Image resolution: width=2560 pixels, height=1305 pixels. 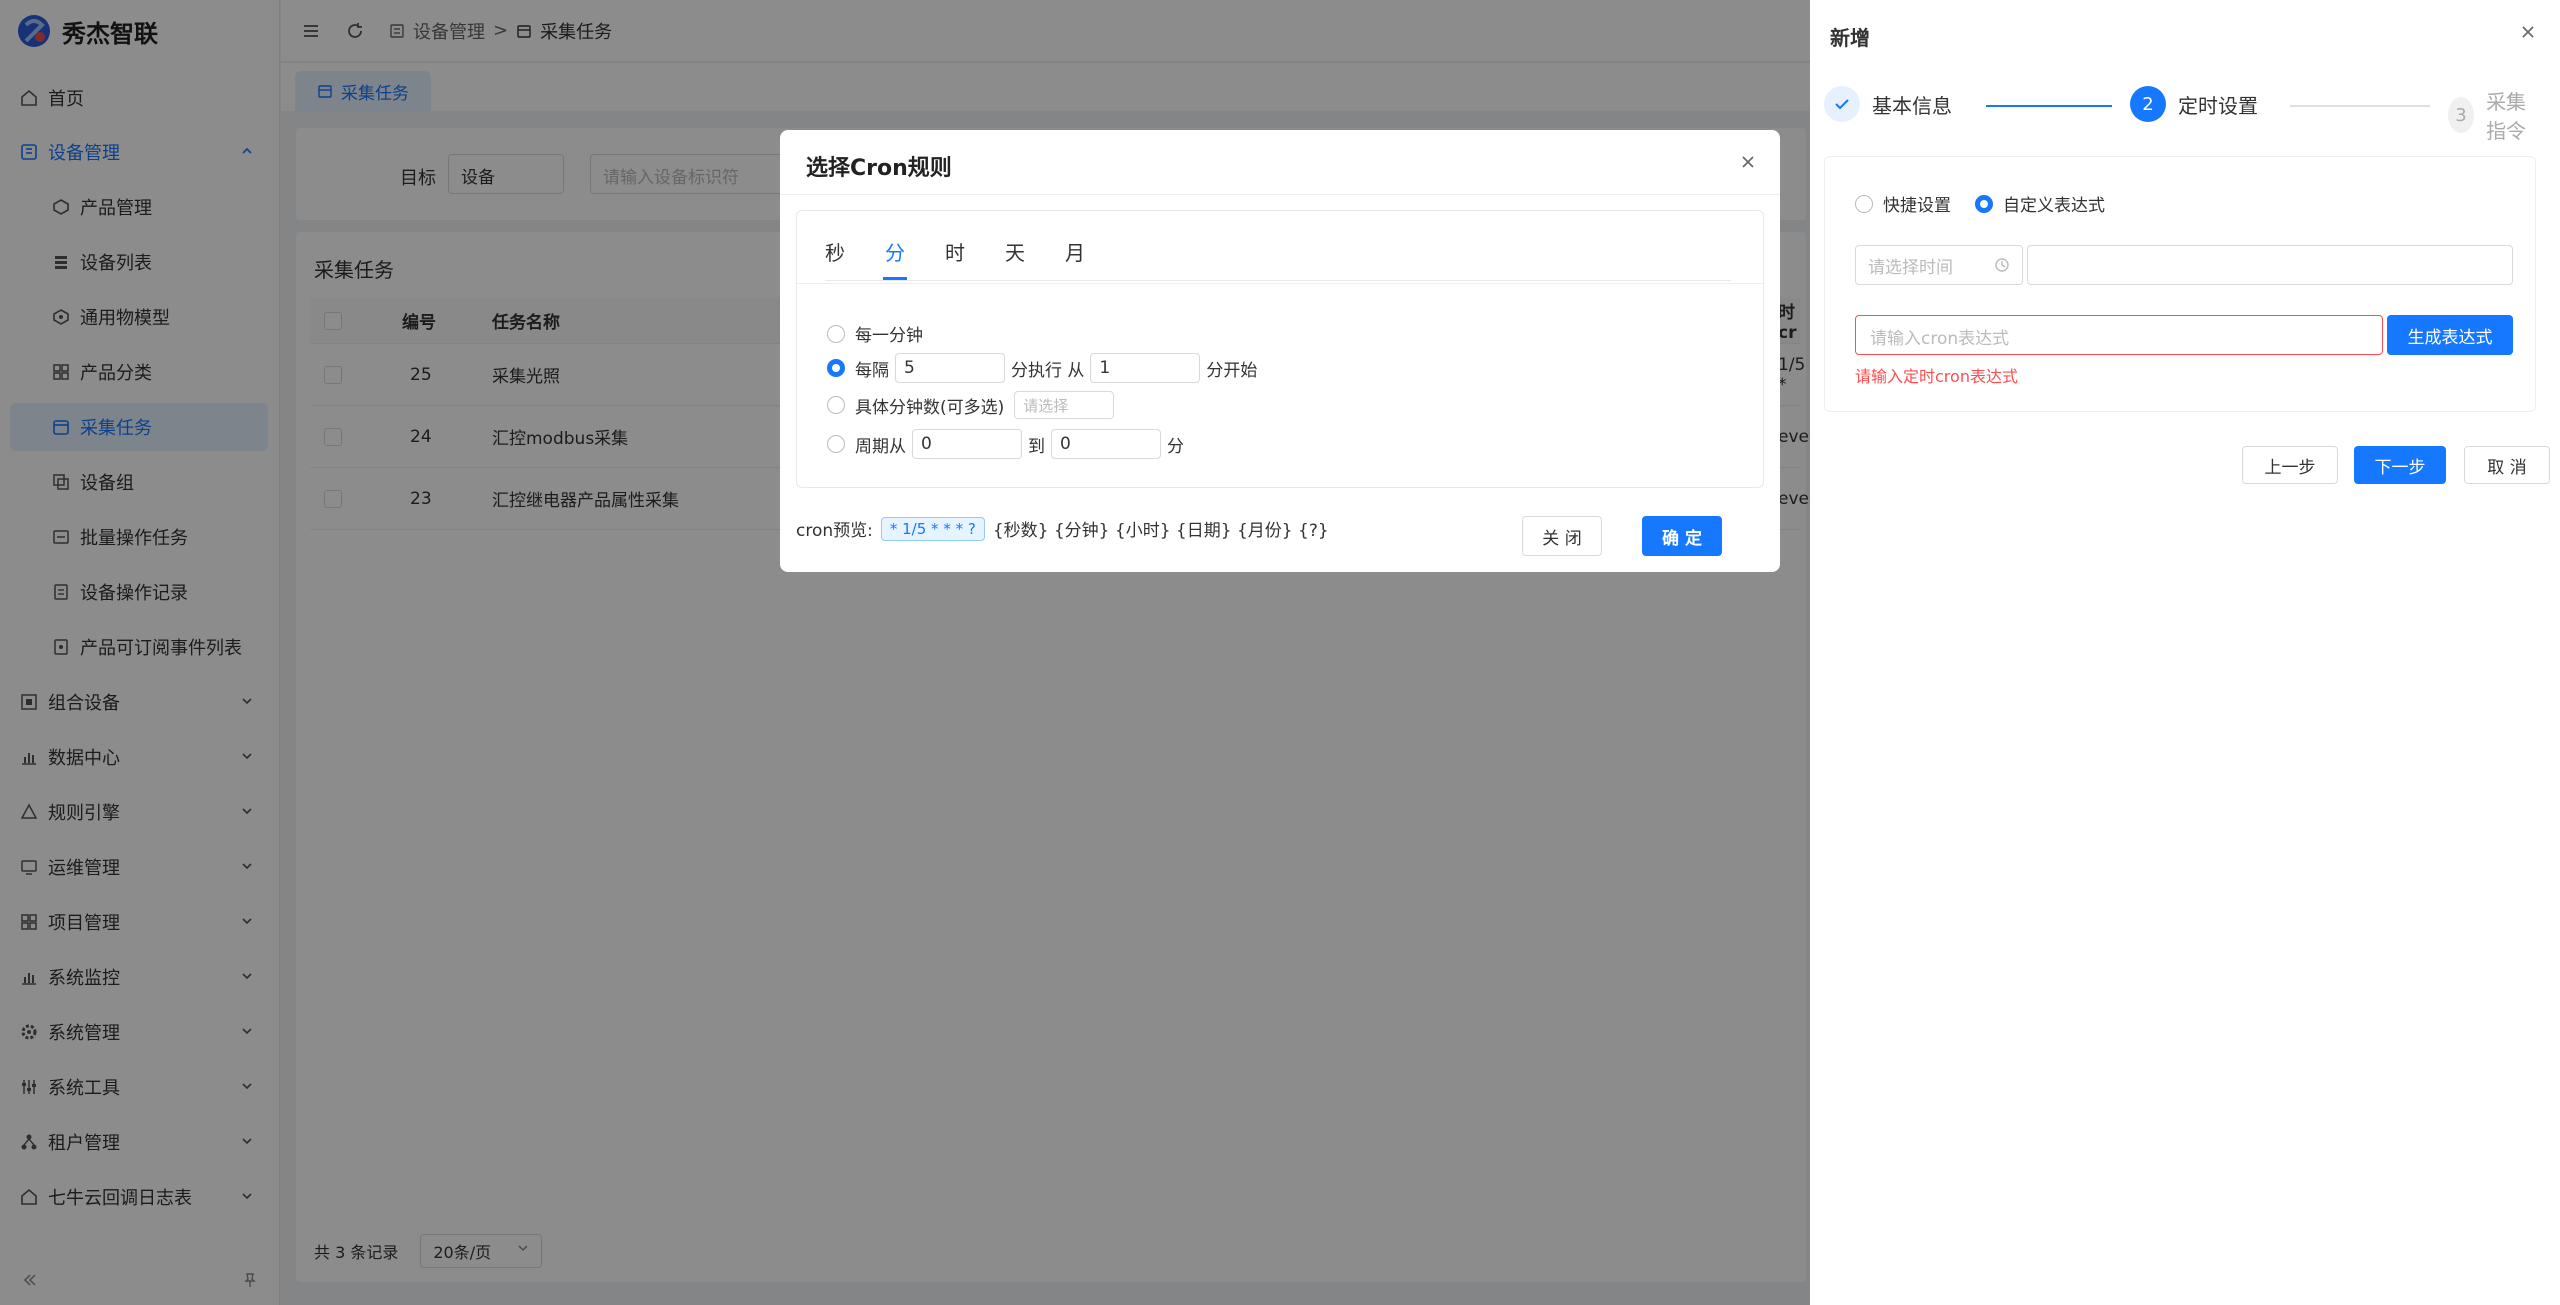 What do you see at coordinates (1278, 246) in the screenshot?
I see `cron-unit-tabs: 秒 分 时 天 月` at bounding box center [1278, 246].